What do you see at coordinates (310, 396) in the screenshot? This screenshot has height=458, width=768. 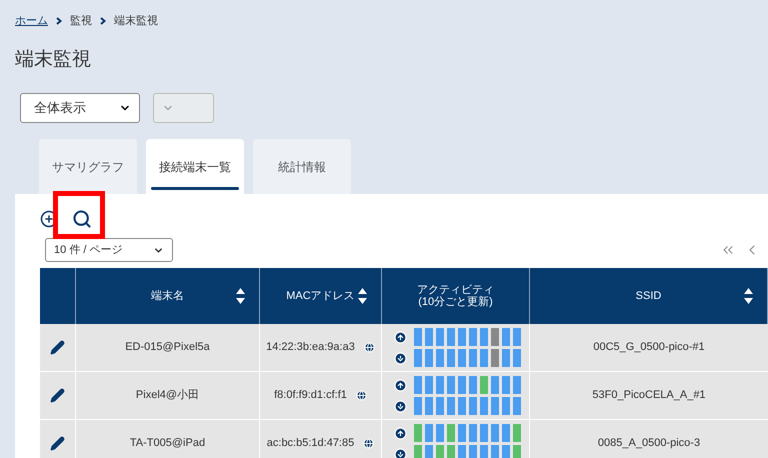 I see `table-cell-text: f8:0f:f9:d1:cf:f1` at bounding box center [310, 396].